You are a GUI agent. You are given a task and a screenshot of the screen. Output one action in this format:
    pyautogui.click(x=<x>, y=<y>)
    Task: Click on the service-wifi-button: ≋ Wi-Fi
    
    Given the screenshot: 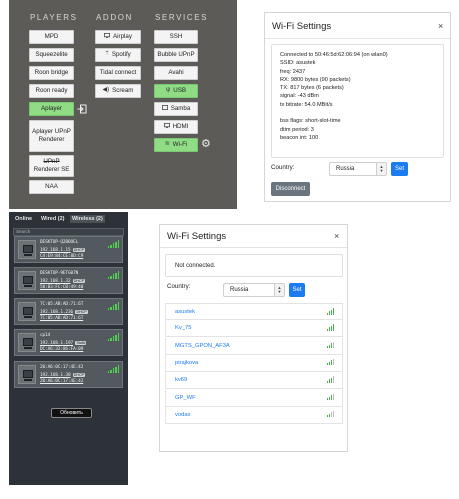 What is the action you would take?
    pyautogui.click(x=176, y=145)
    